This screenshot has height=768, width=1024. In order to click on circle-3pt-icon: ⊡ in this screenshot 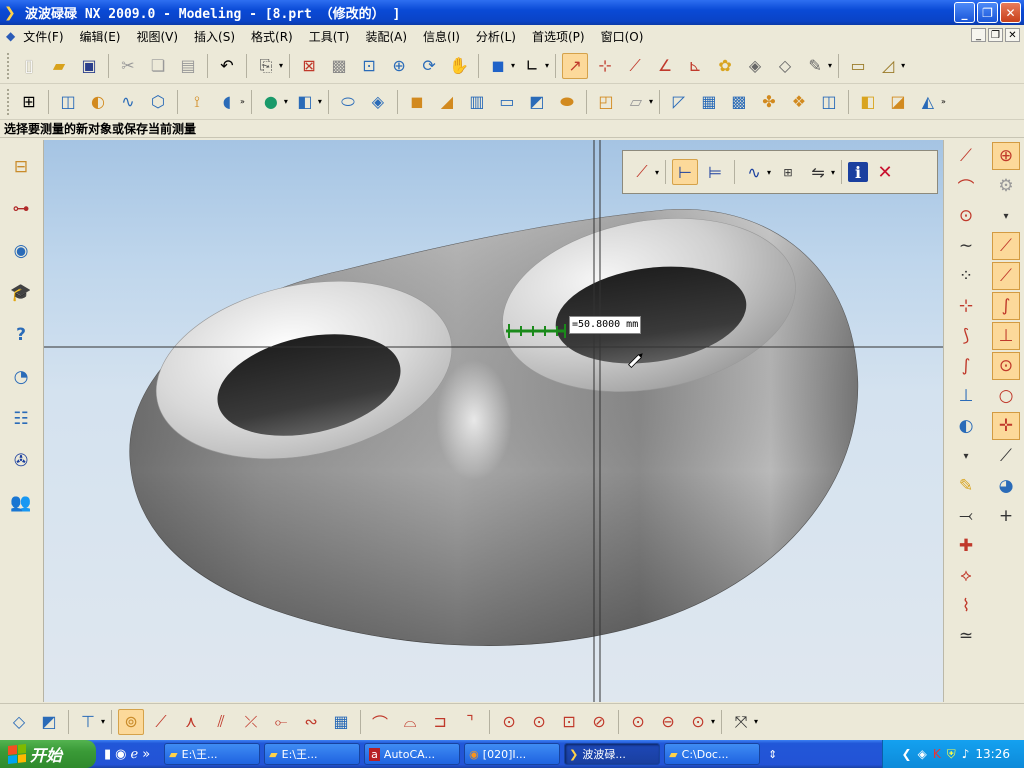, I will do `click(569, 722)`.